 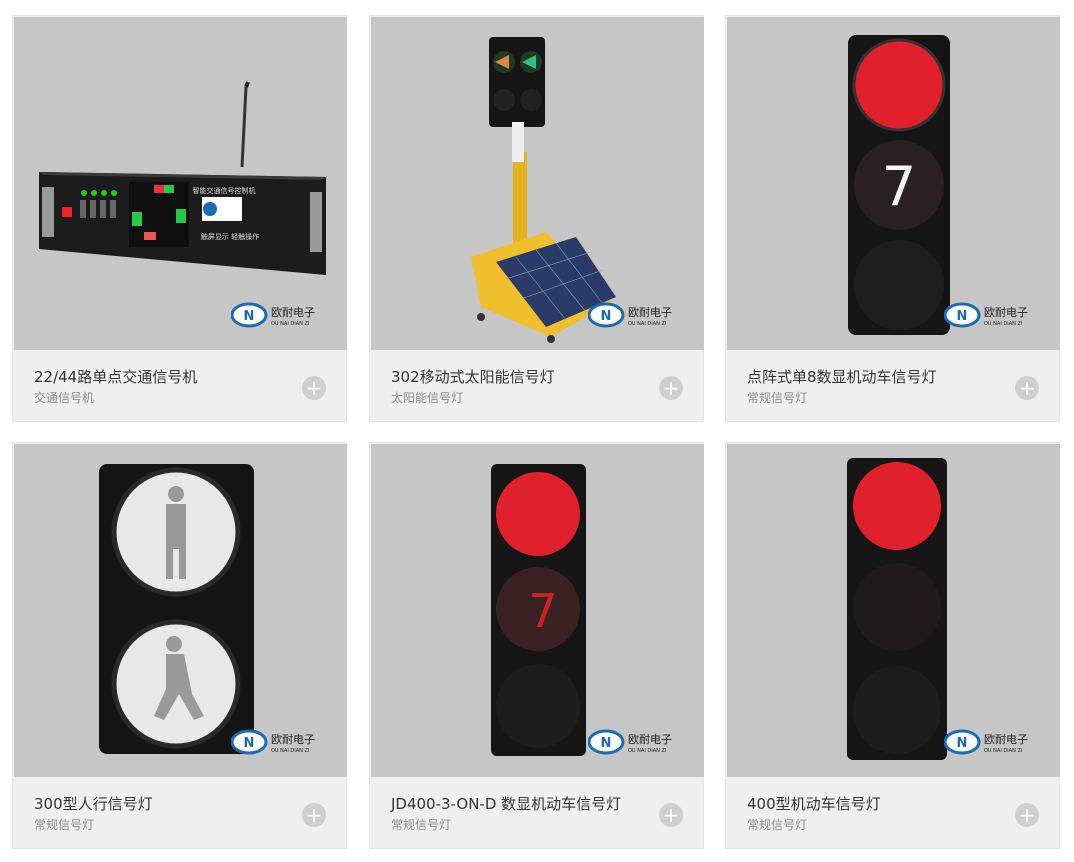 I want to click on vehicle-signal-icon, so click(x=897, y=609).